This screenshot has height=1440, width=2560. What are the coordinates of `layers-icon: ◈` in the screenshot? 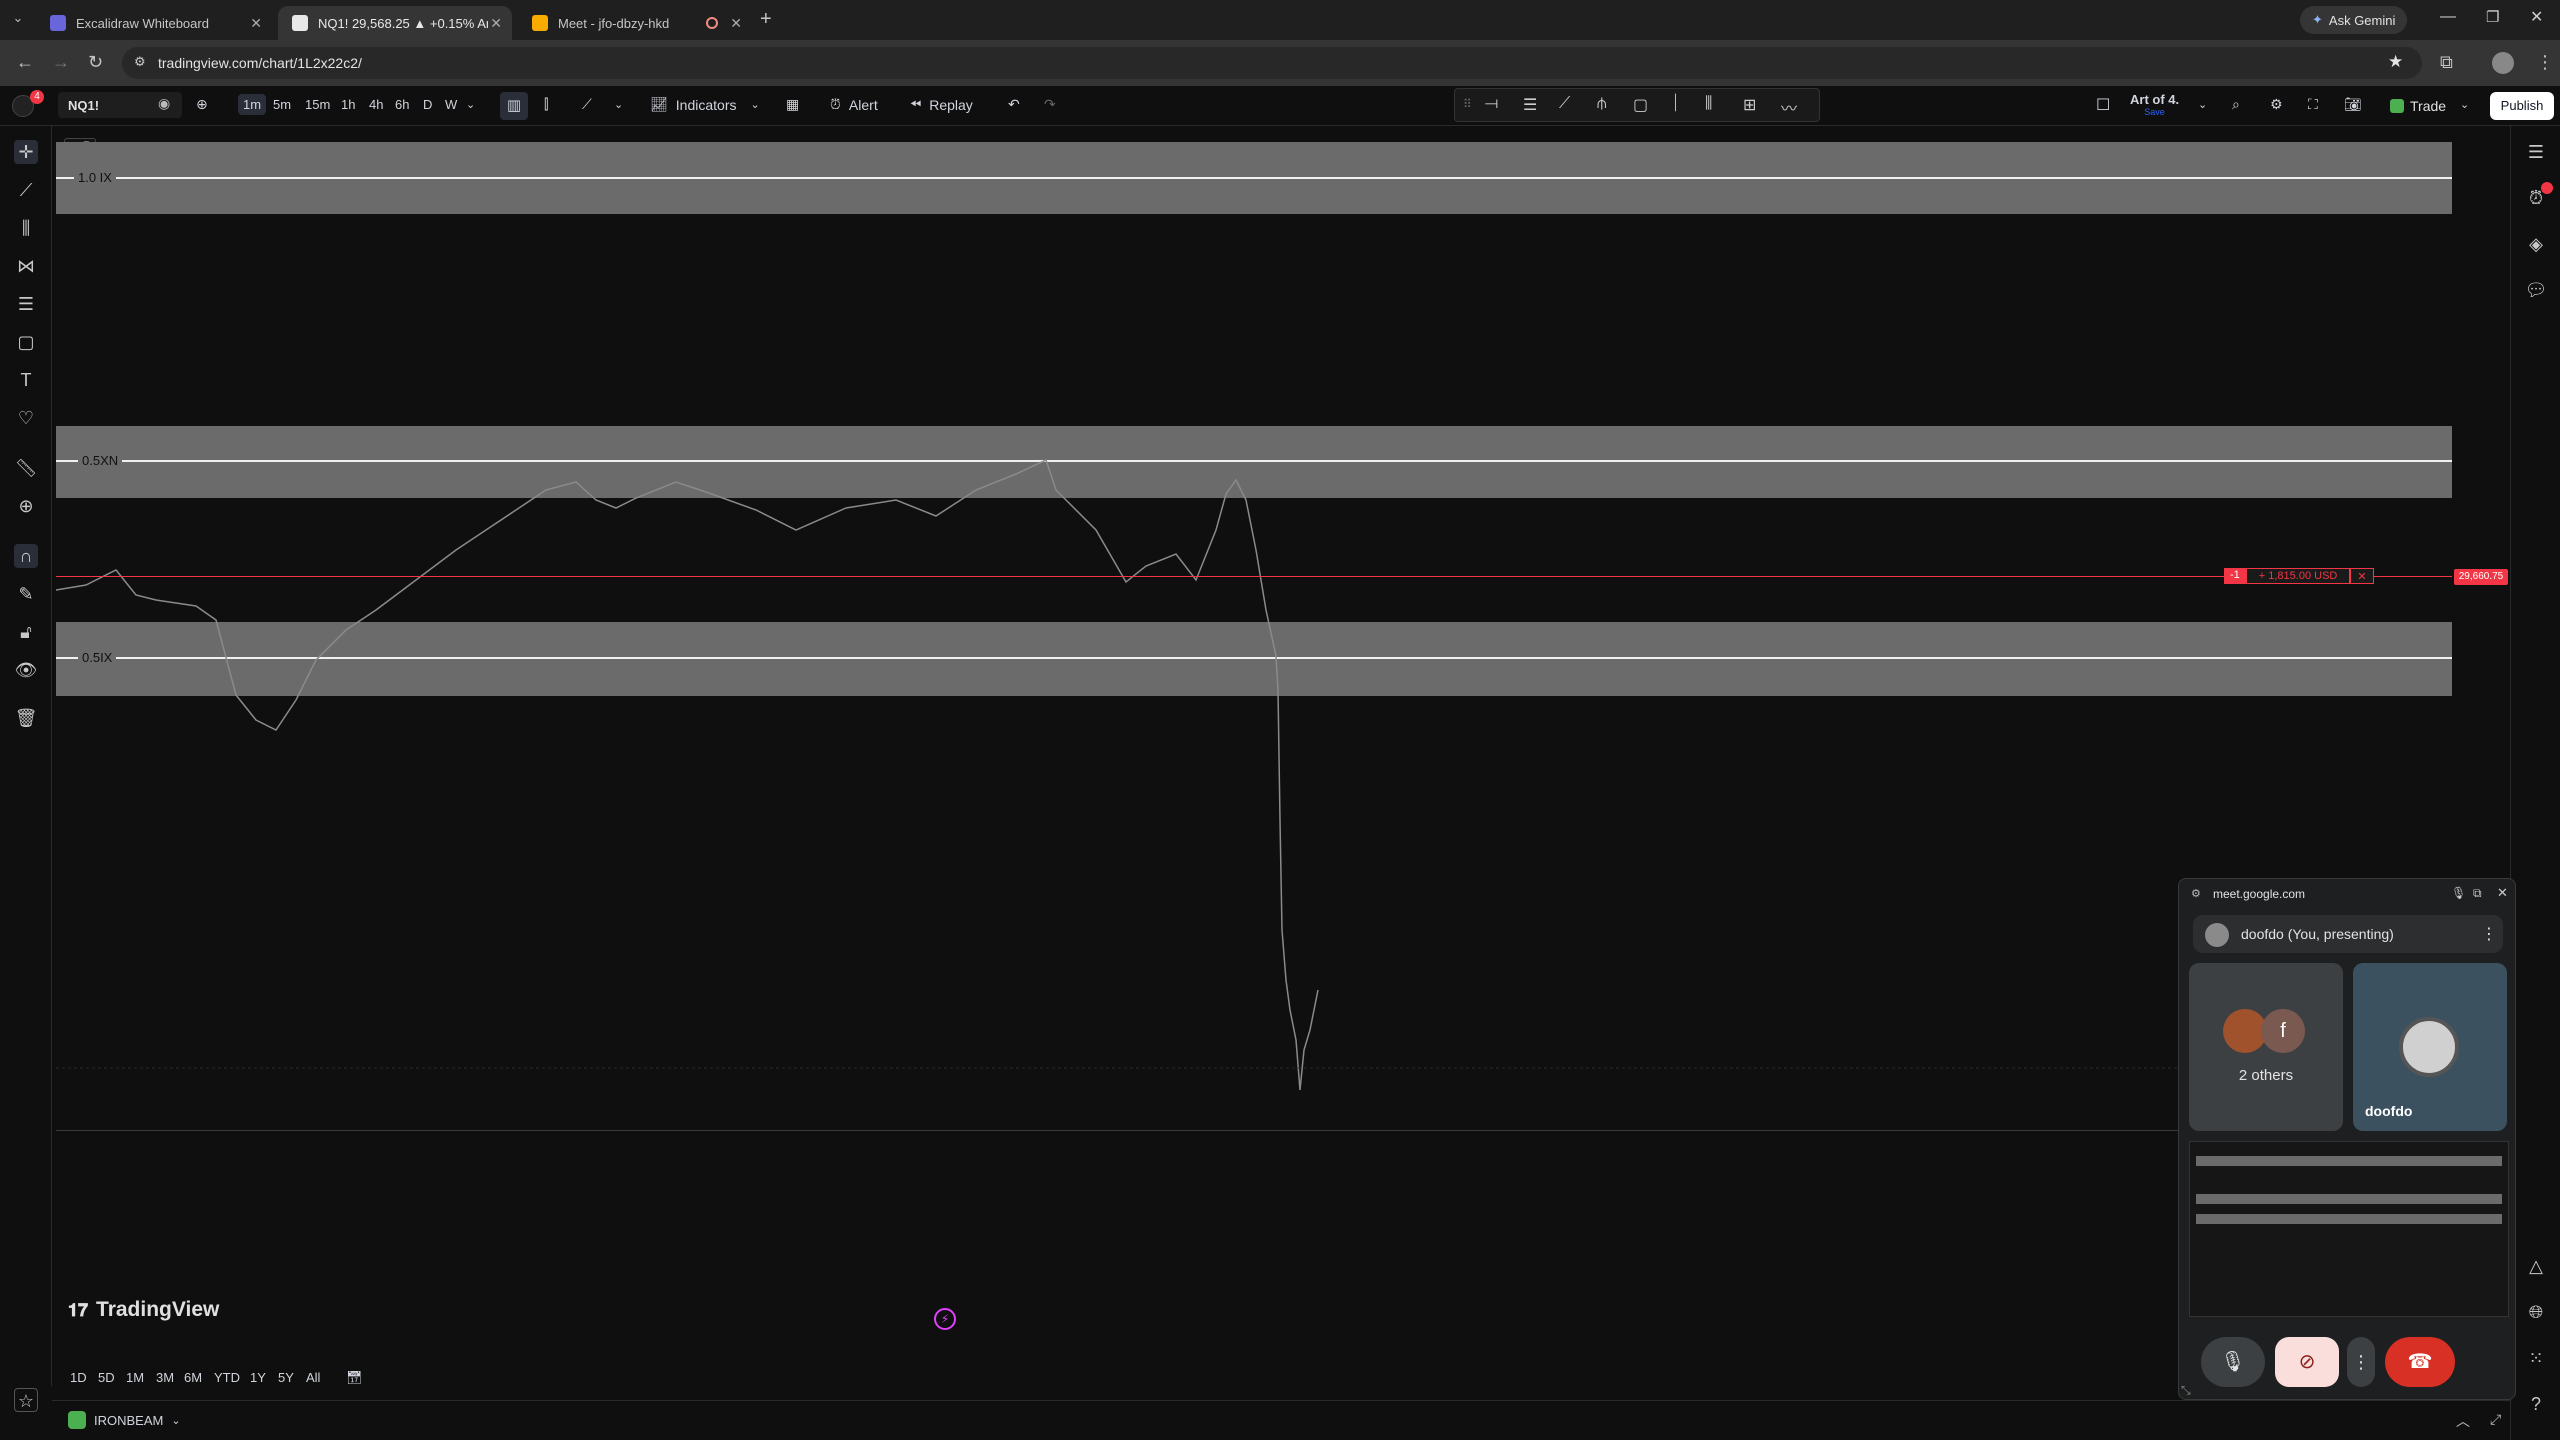 It's located at (2536, 244).